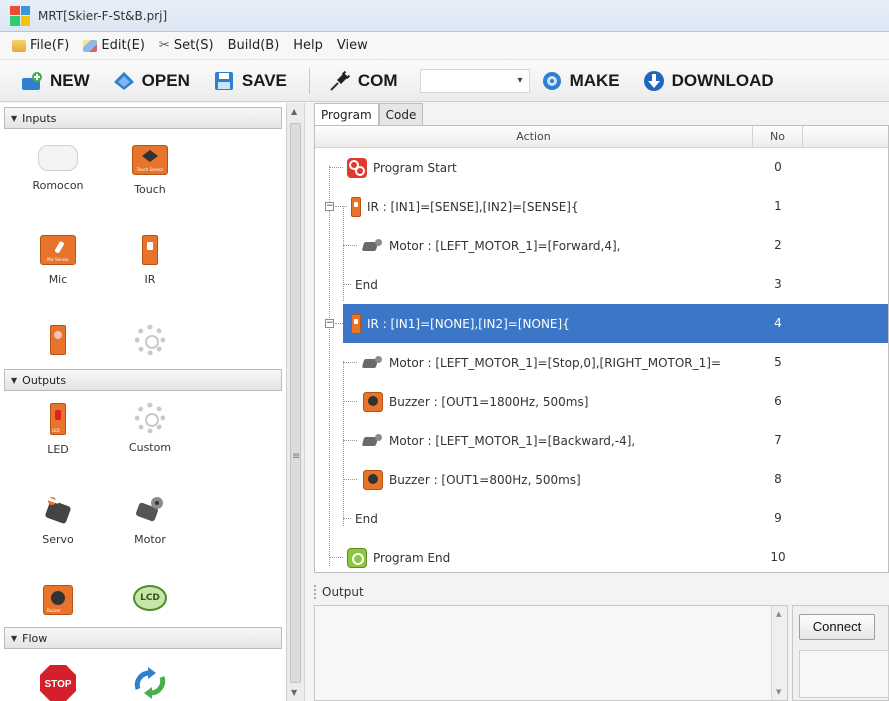 The image size is (889, 701). I want to click on menu-build-label: Build(B), so click(253, 45).